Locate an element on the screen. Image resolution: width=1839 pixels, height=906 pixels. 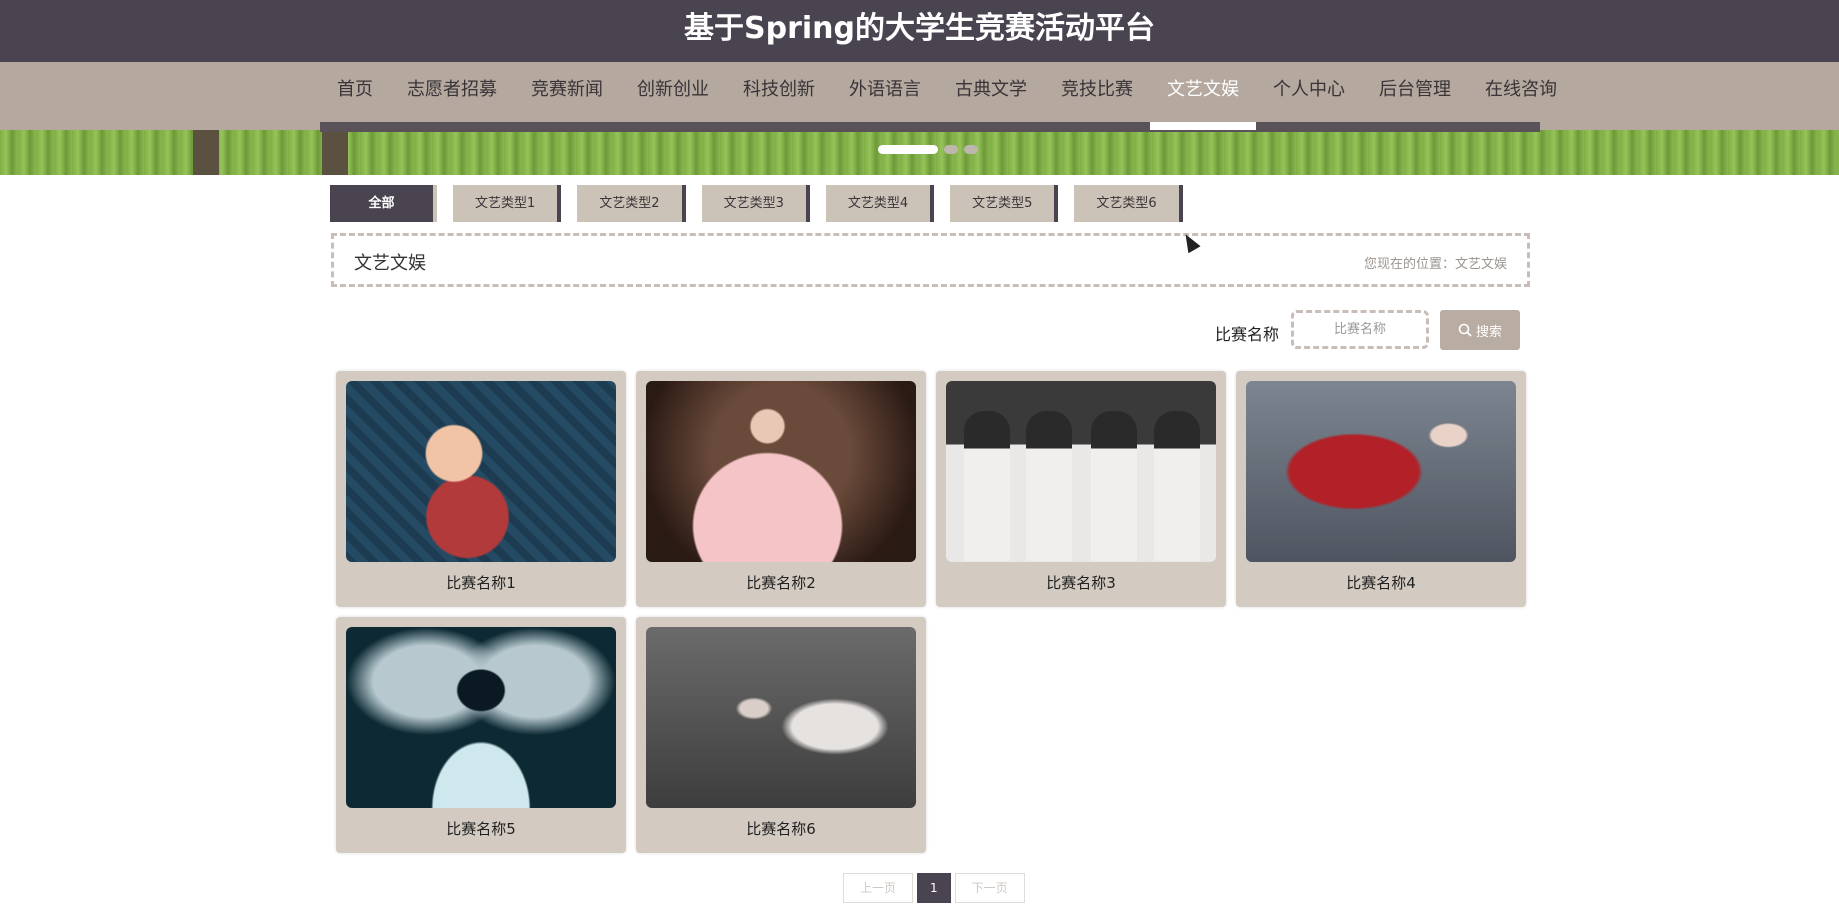
competition-card: 比赛名称3 is located at coordinates (1081, 489).